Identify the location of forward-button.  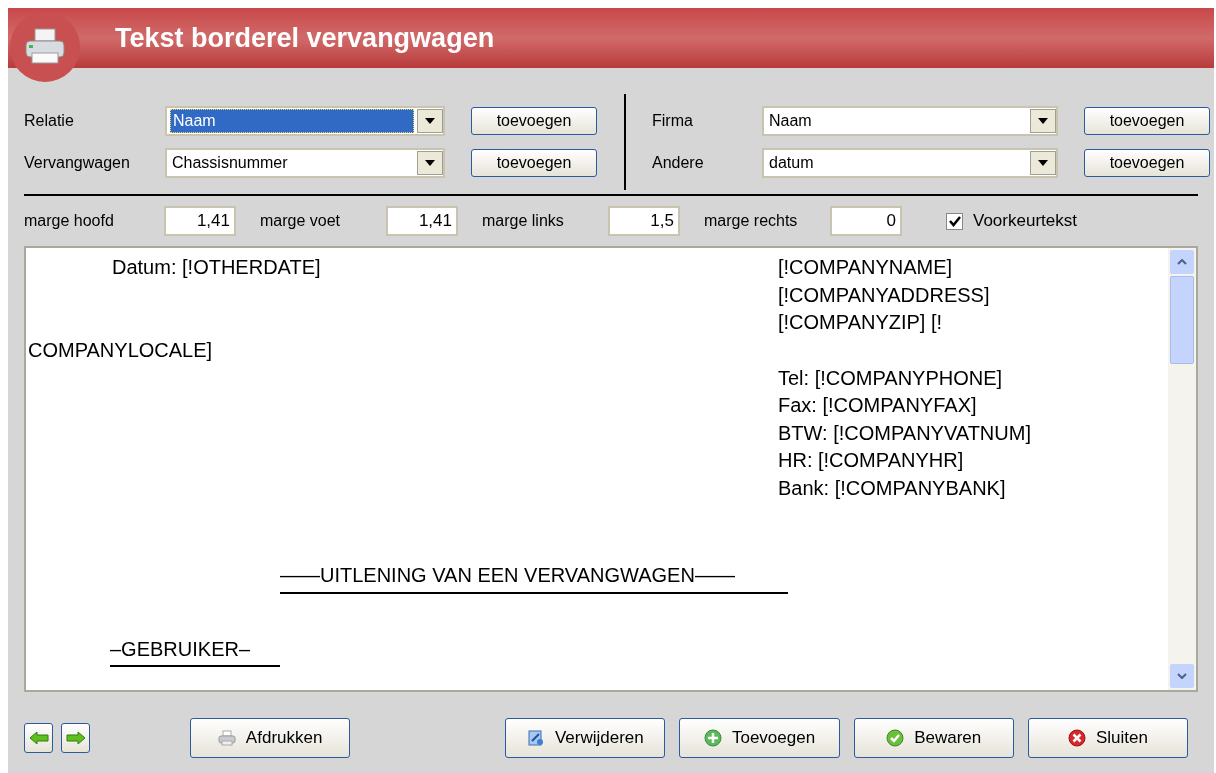
(76, 738).